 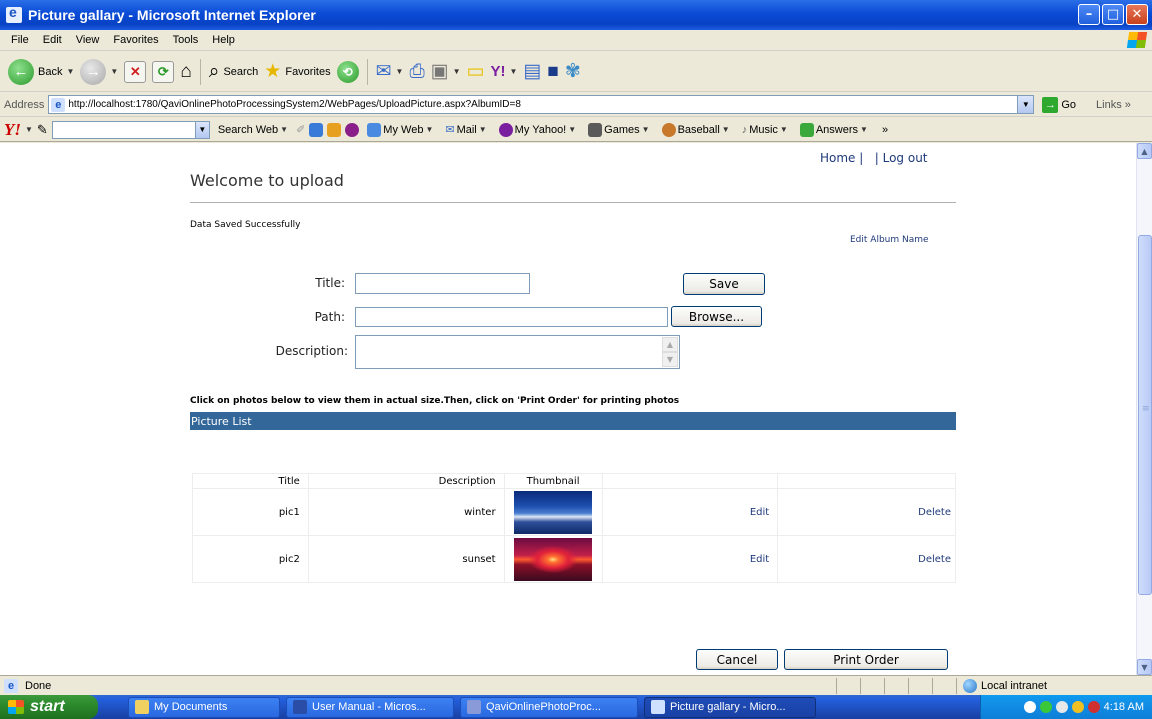 What do you see at coordinates (329, 317) in the screenshot?
I see `path-label: Path:` at bounding box center [329, 317].